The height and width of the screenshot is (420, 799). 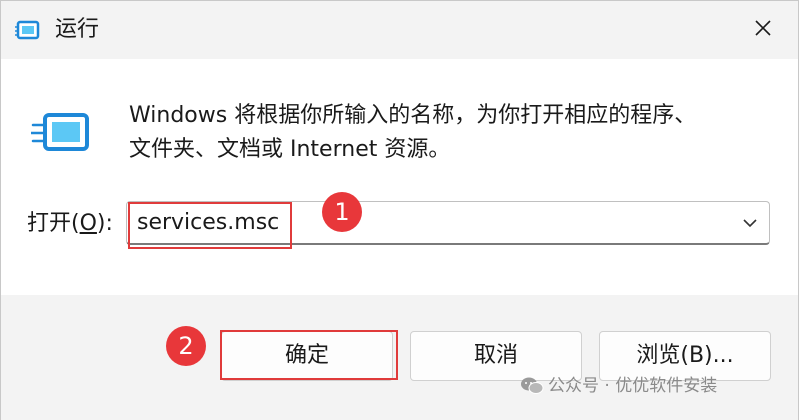 I want to click on close-icon, so click(x=763, y=30).